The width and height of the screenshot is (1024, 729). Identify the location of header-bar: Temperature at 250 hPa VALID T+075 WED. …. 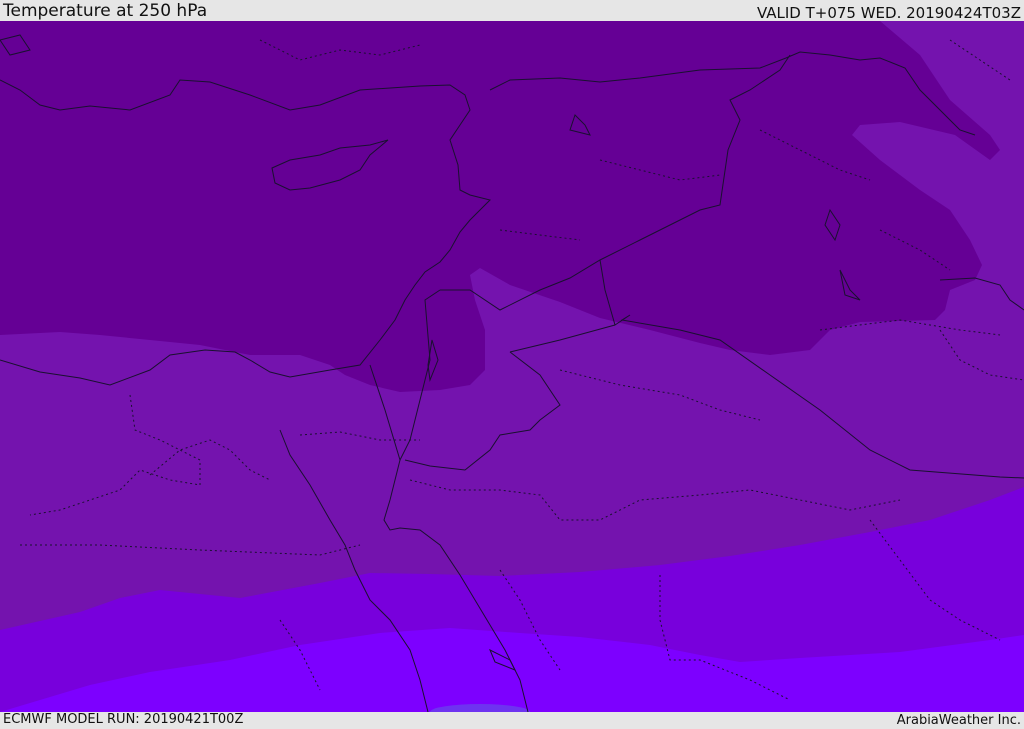
(512, 10).